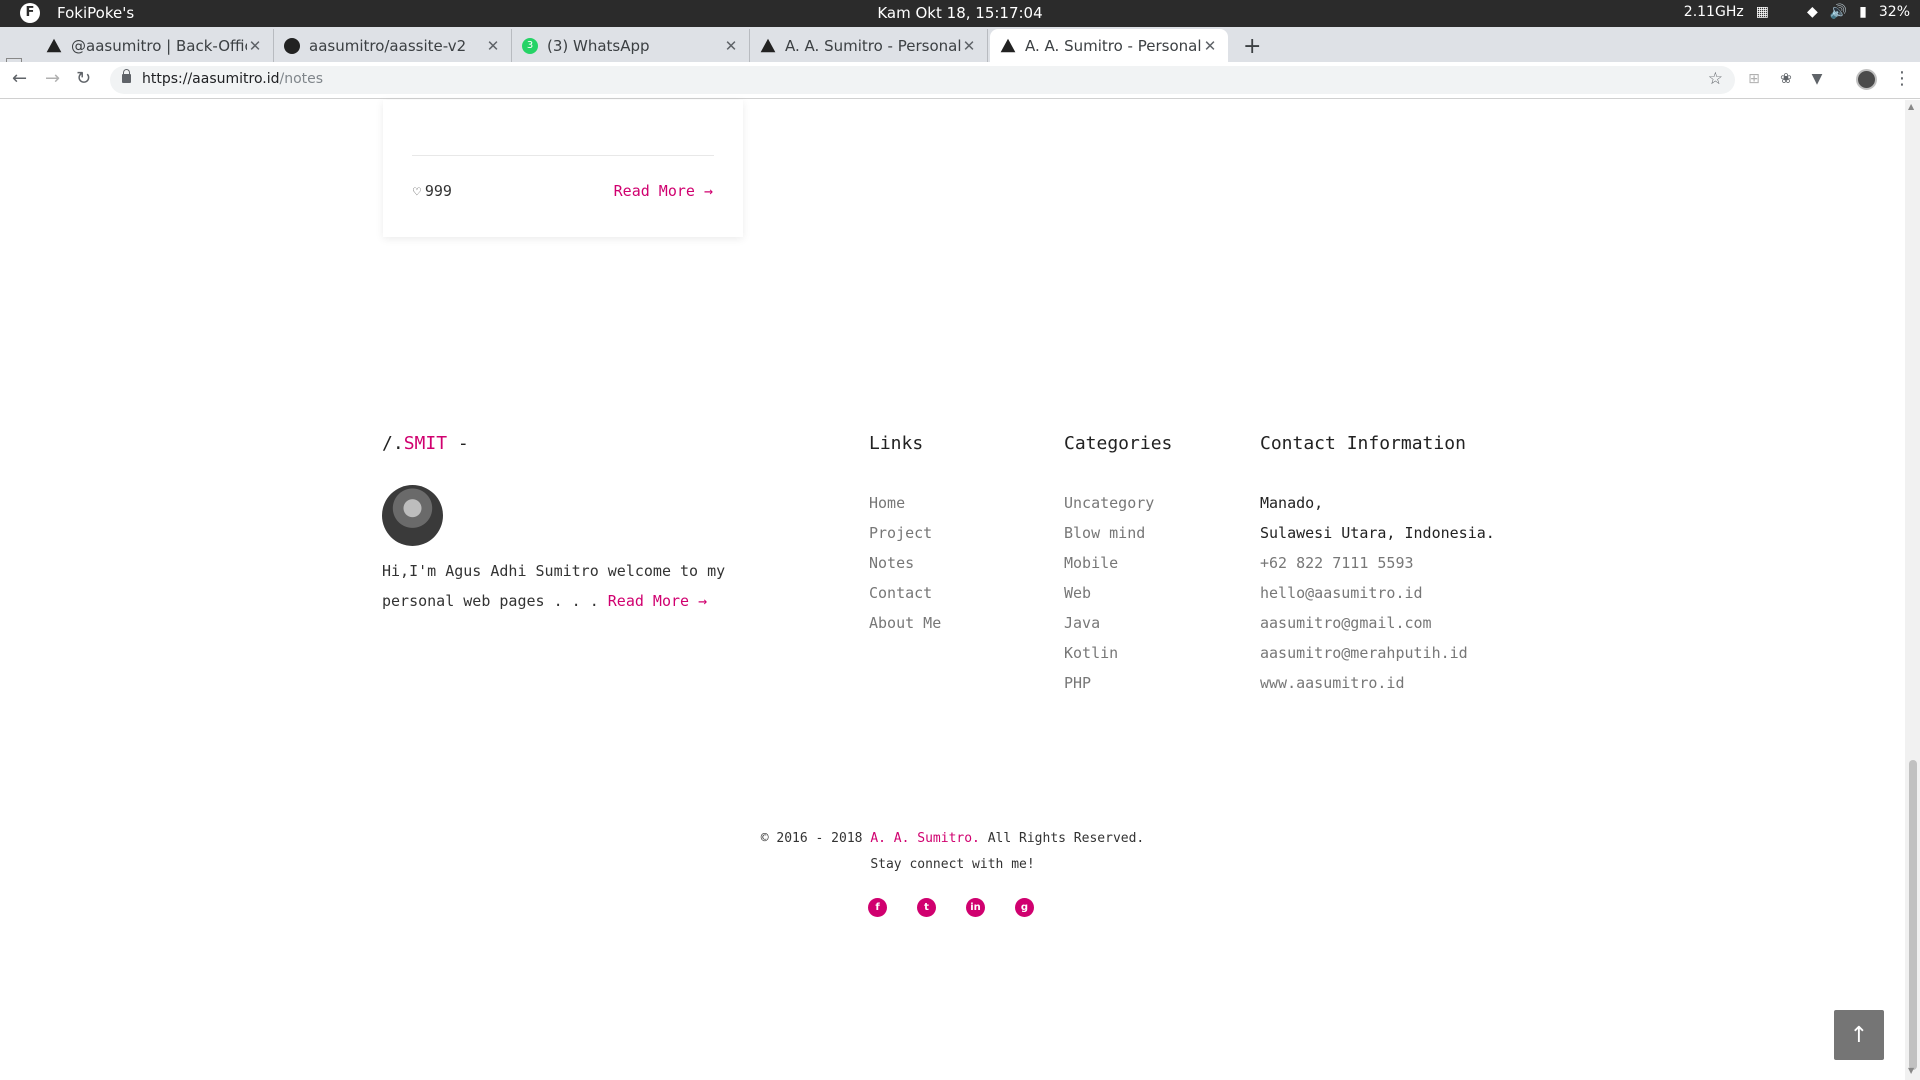 The image size is (1920, 1080). Describe the element at coordinates (458, 443) in the screenshot. I see `brand-suffix: -` at that location.